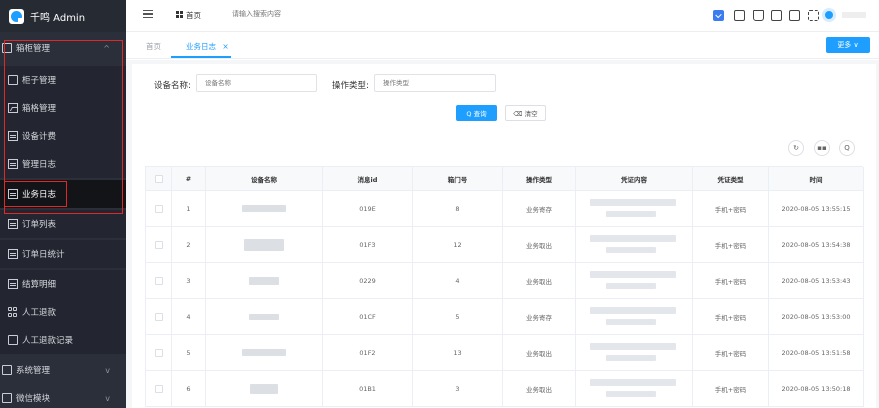  Describe the element at coordinates (33, 371) in the screenshot. I see `sidebar-group-label: 系统管理` at that location.